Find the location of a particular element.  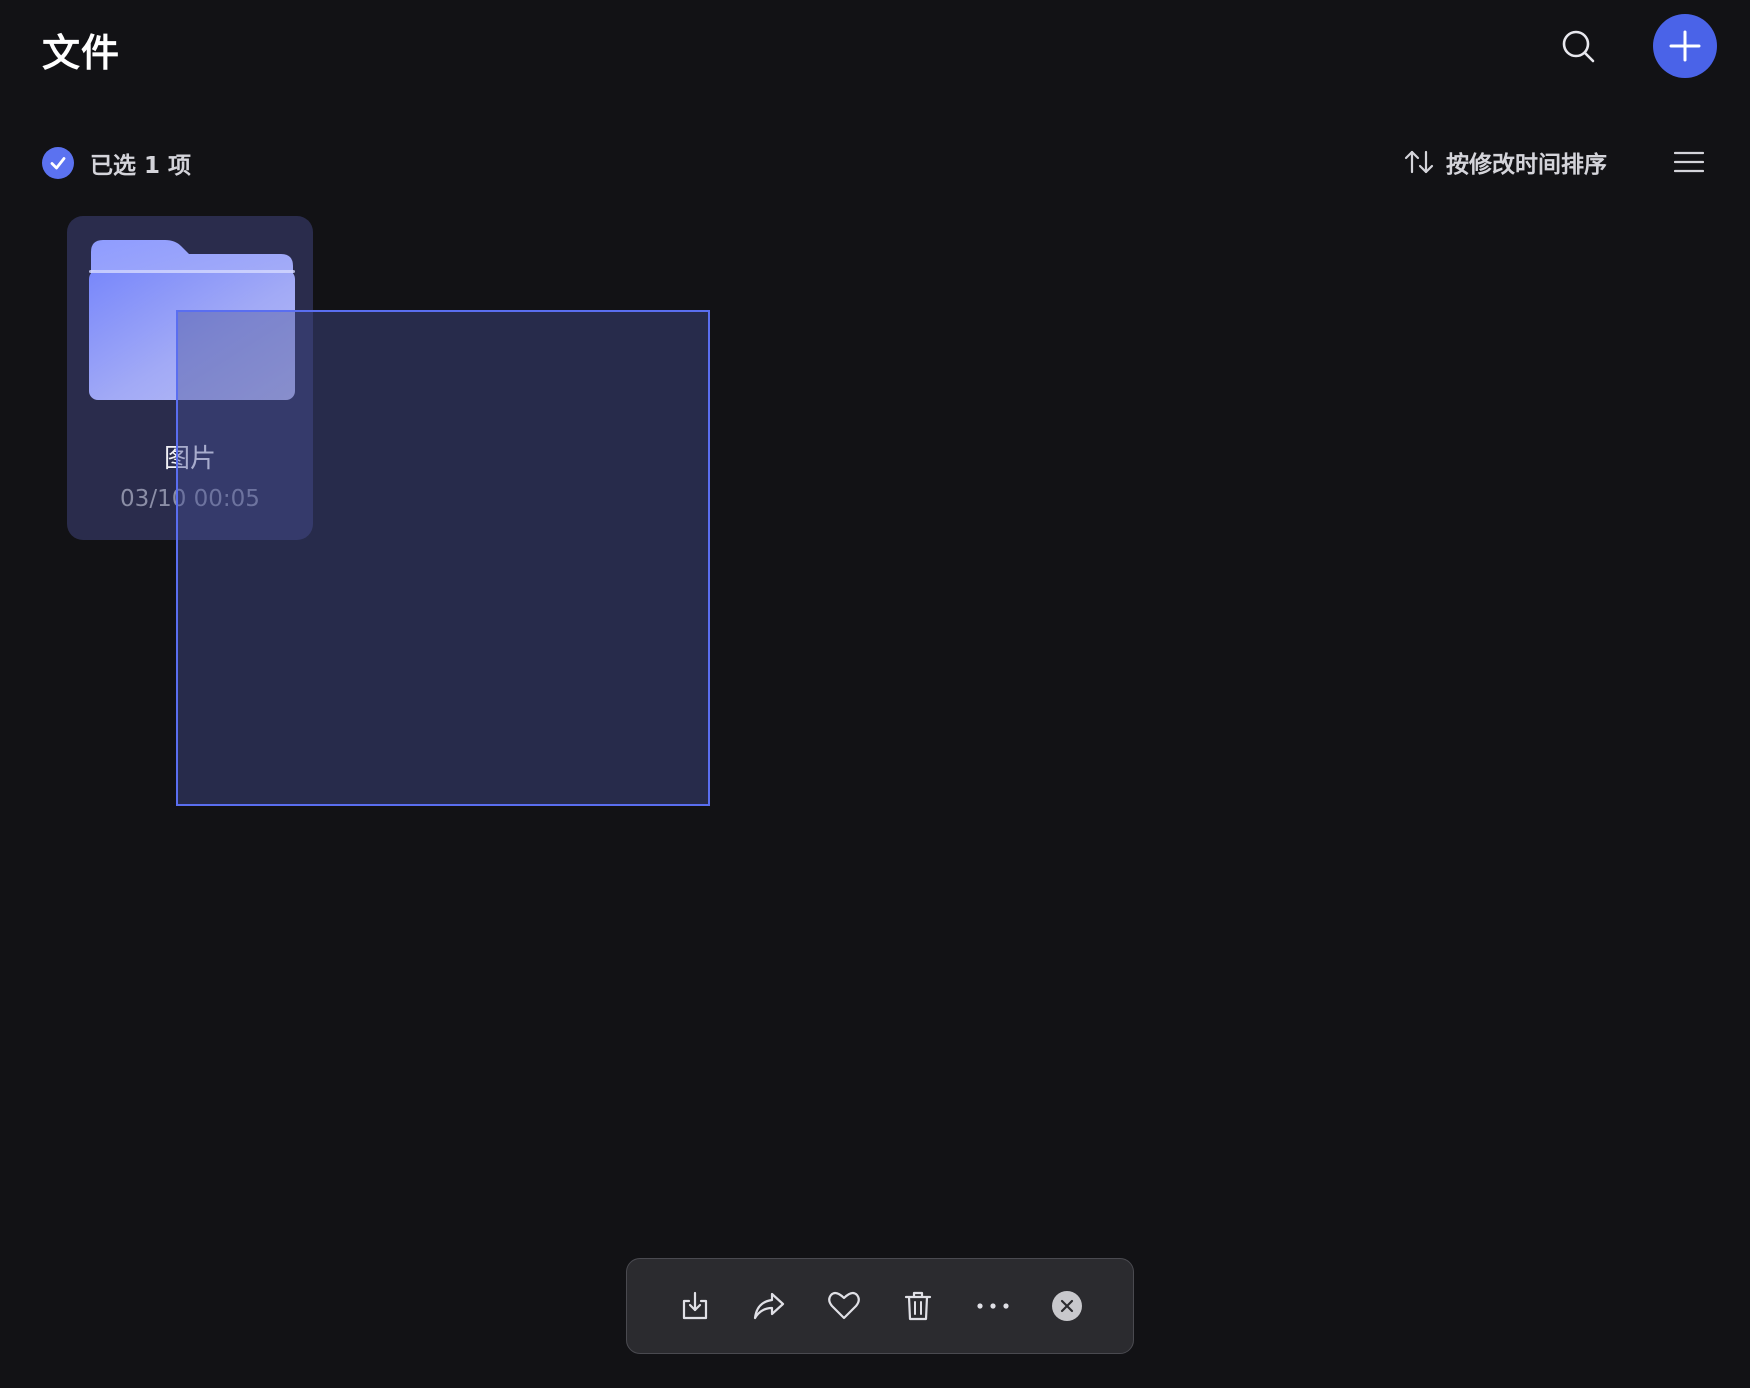

delete-button is located at coordinates (918, 1306).